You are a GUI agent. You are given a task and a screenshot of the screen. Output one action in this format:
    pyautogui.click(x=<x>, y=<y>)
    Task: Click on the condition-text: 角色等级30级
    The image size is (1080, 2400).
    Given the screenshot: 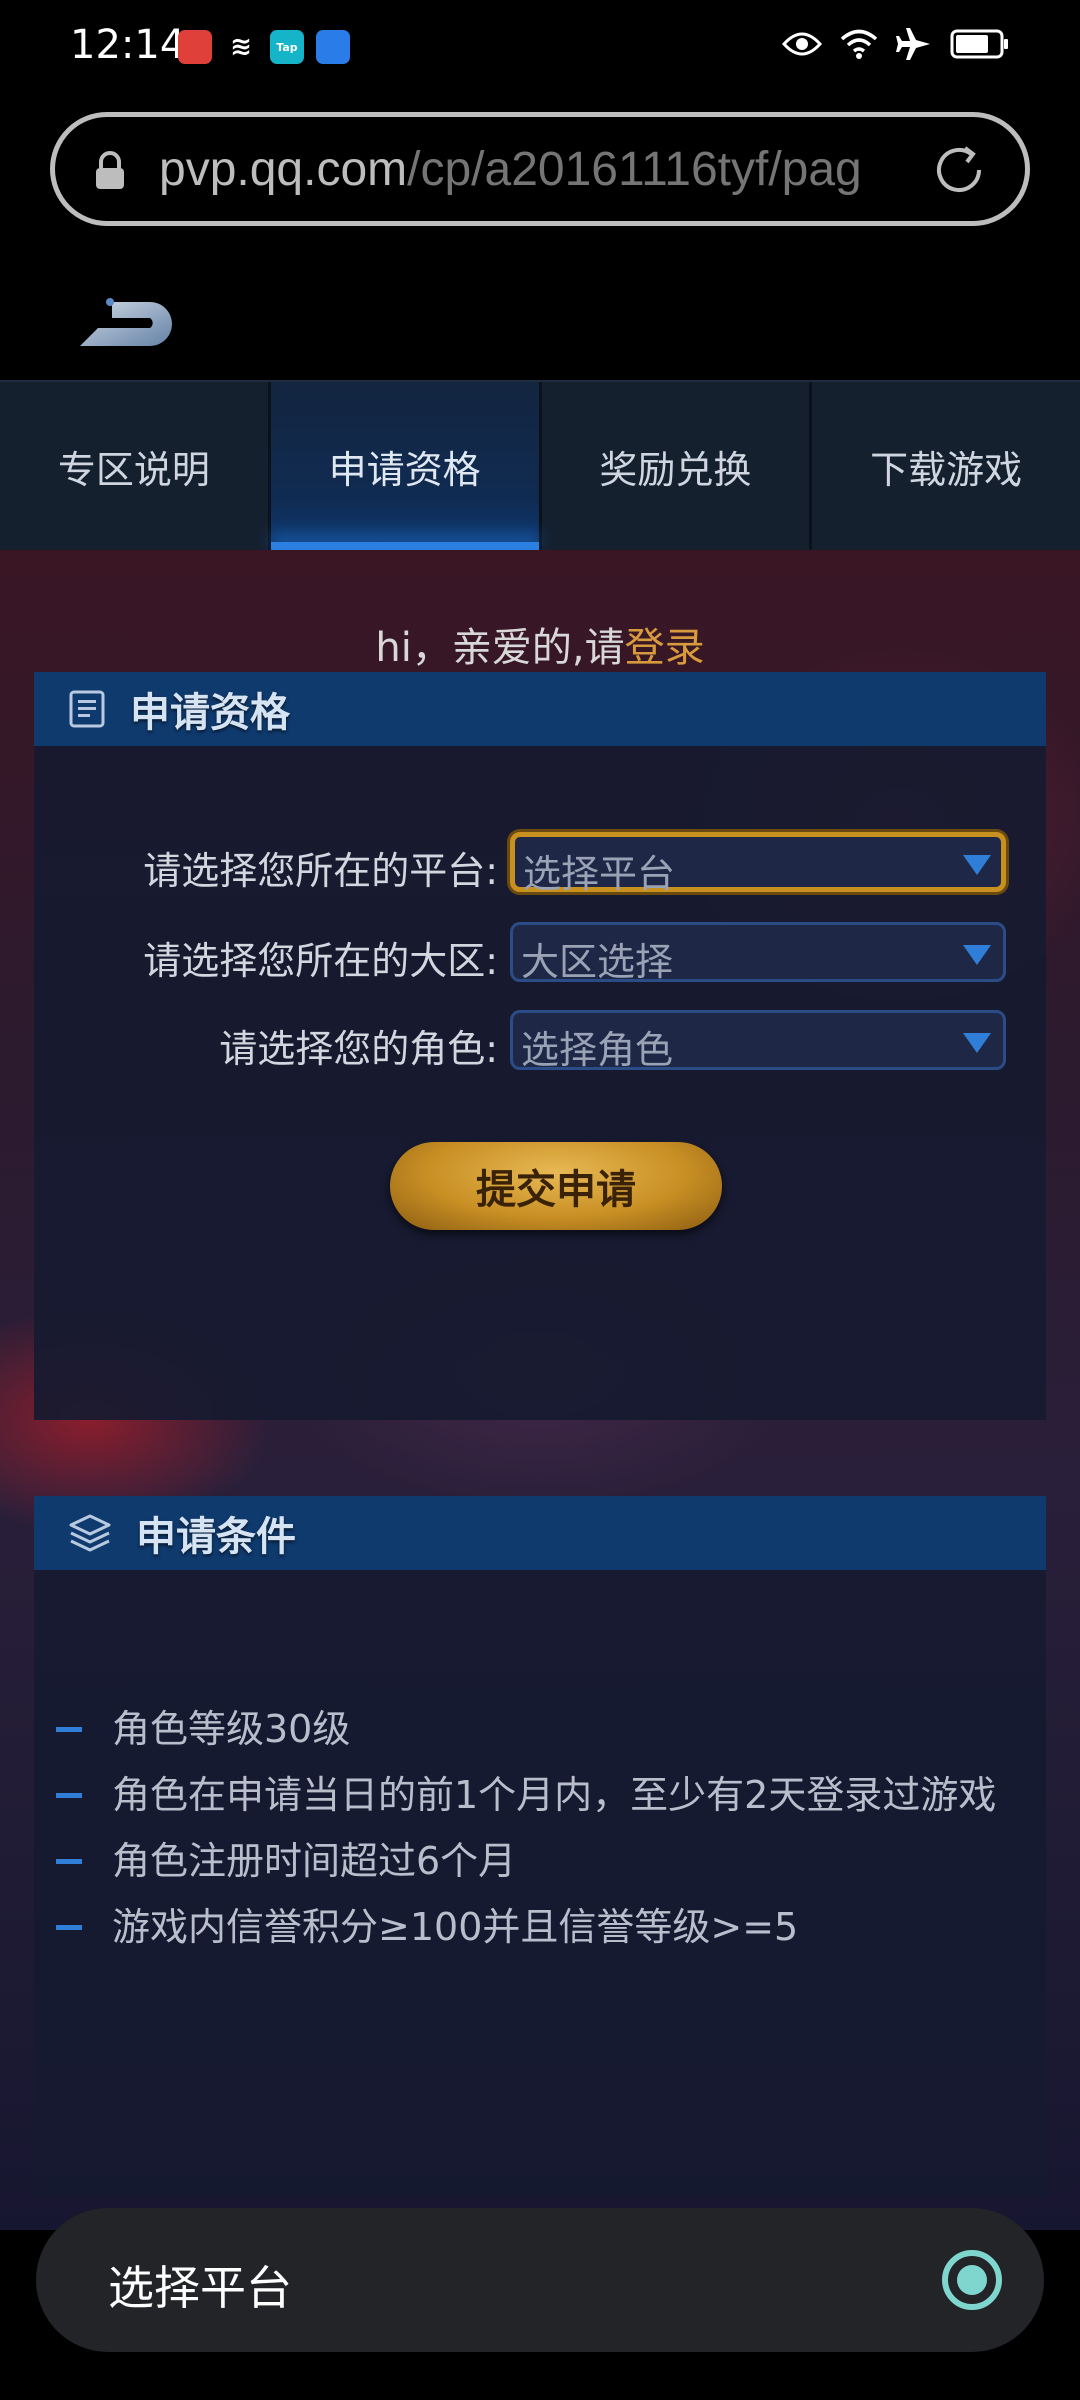 What is the action you would take?
    pyautogui.click(x=231, y=1729)
    